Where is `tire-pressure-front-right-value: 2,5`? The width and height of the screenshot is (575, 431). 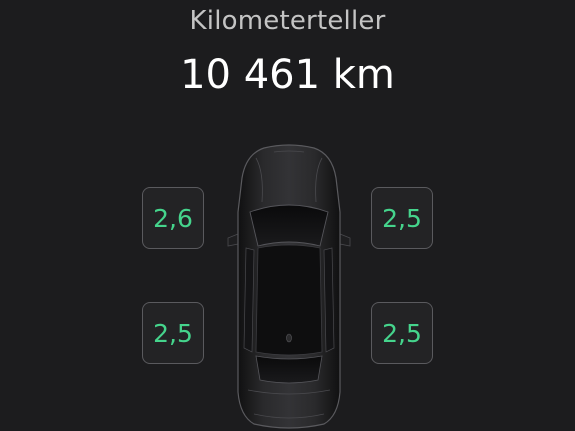 tire-pressure-front-right-value: 2,5 is located at coordinates (402, 218).